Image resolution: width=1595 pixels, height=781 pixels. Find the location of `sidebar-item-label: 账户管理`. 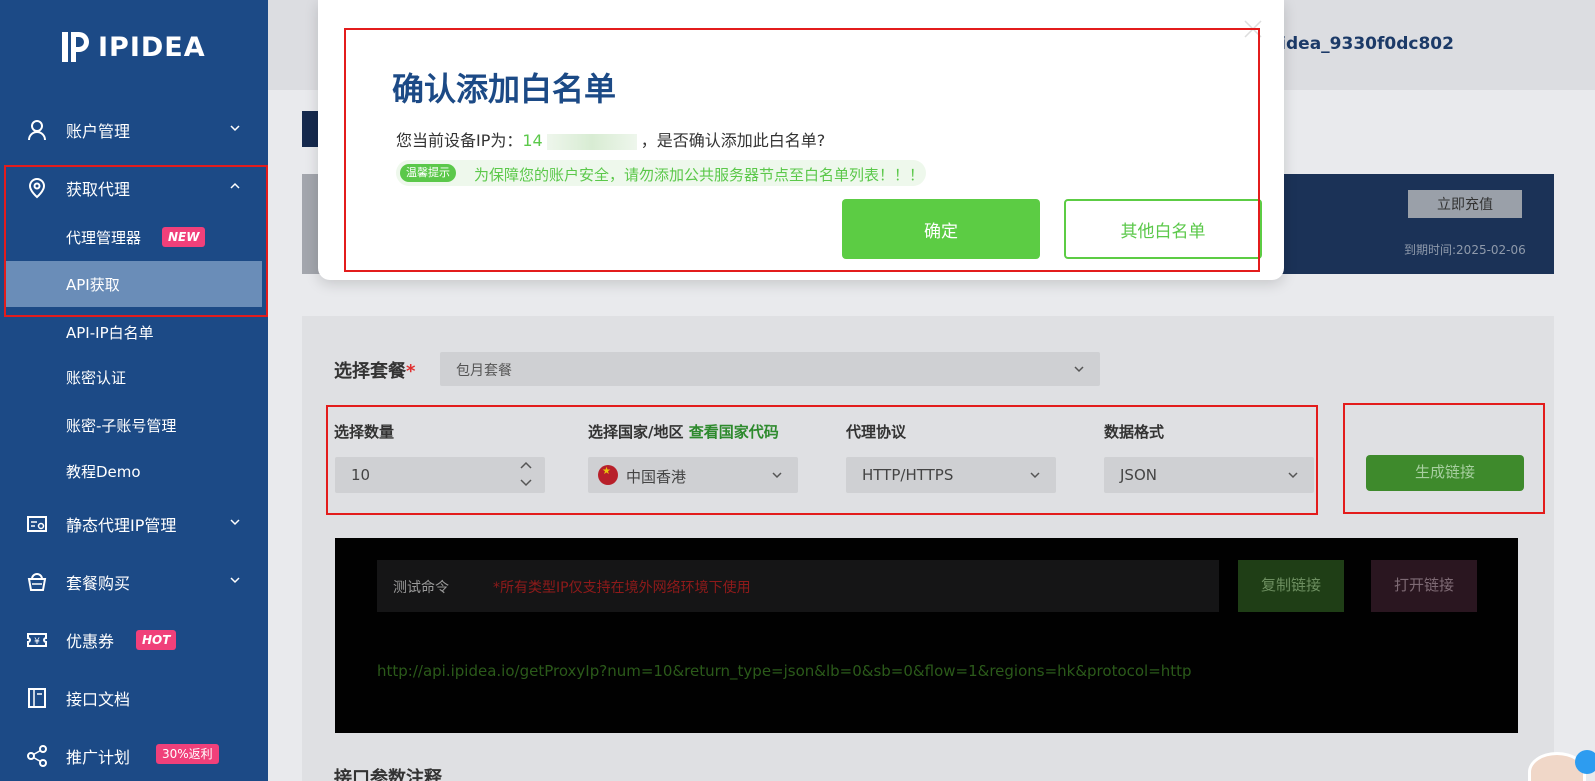

sidebar-item-label: 账户管理 is located at coordinates (98, 131).